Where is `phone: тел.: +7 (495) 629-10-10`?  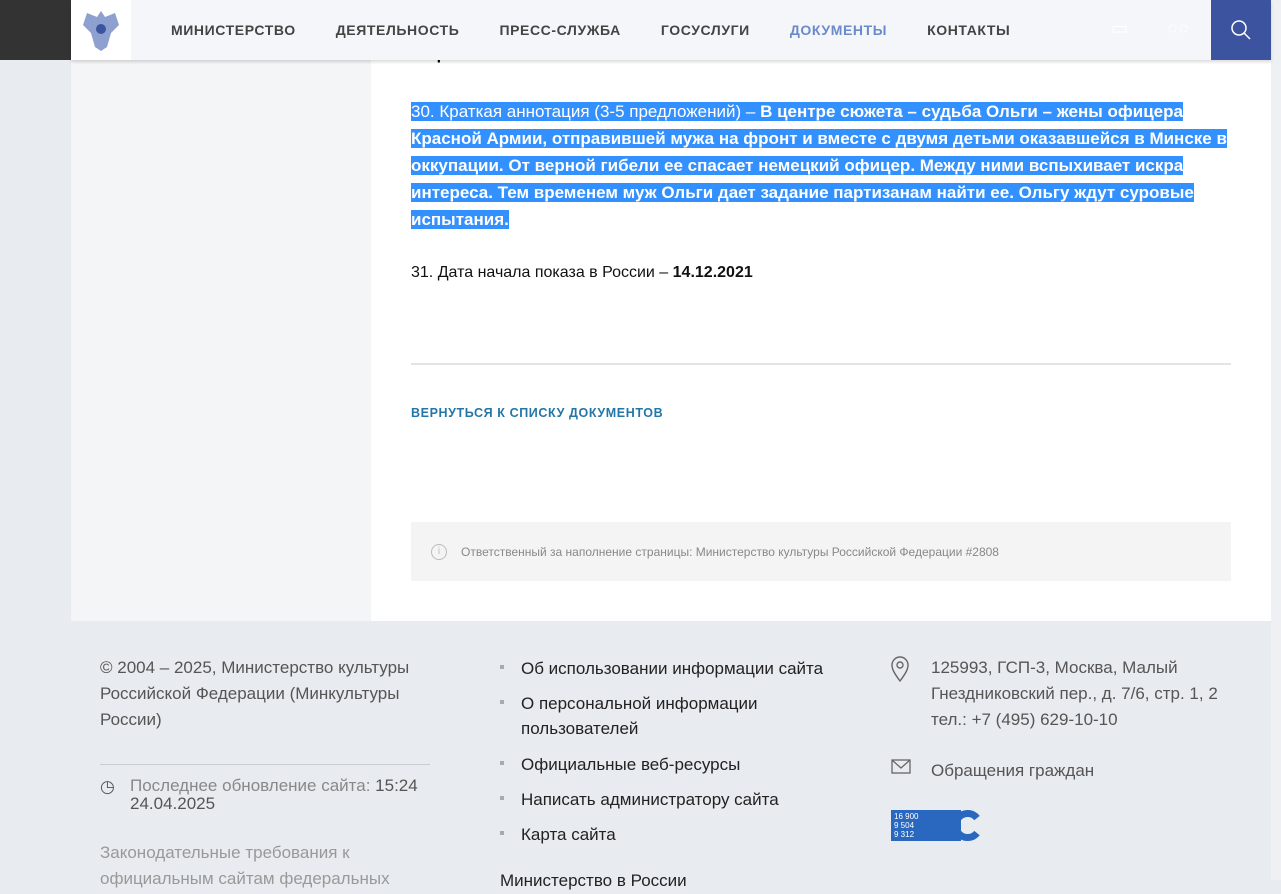 phone: тел.: +7 (495) 629-10-10 is located at coordinates (1024, 719).